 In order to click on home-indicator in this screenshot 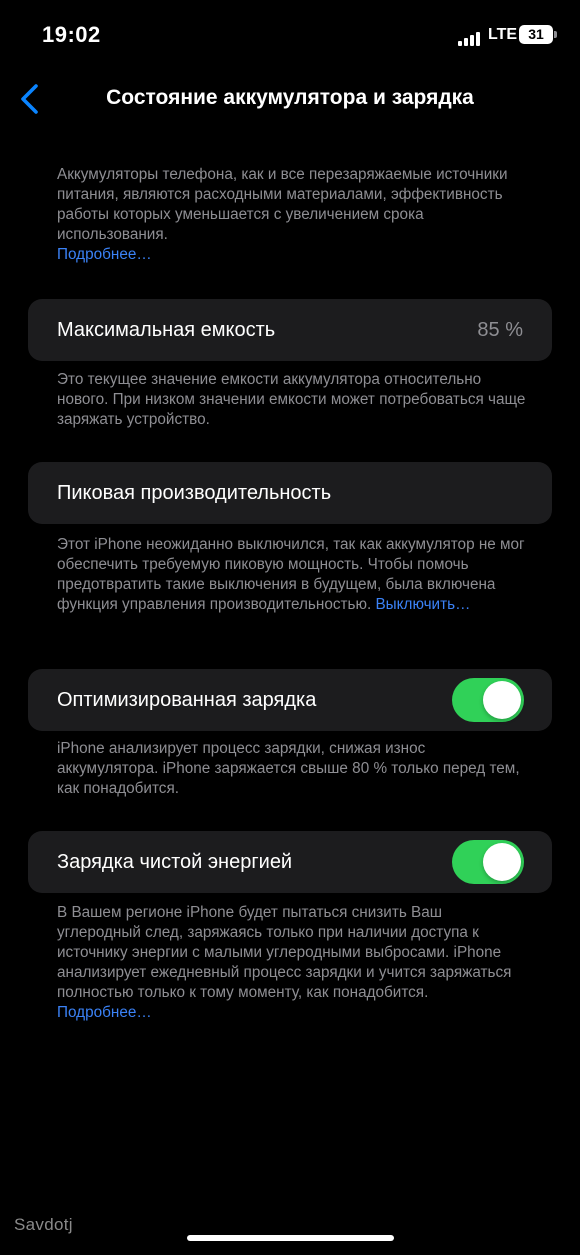, I will do `click(290, 1238)`.